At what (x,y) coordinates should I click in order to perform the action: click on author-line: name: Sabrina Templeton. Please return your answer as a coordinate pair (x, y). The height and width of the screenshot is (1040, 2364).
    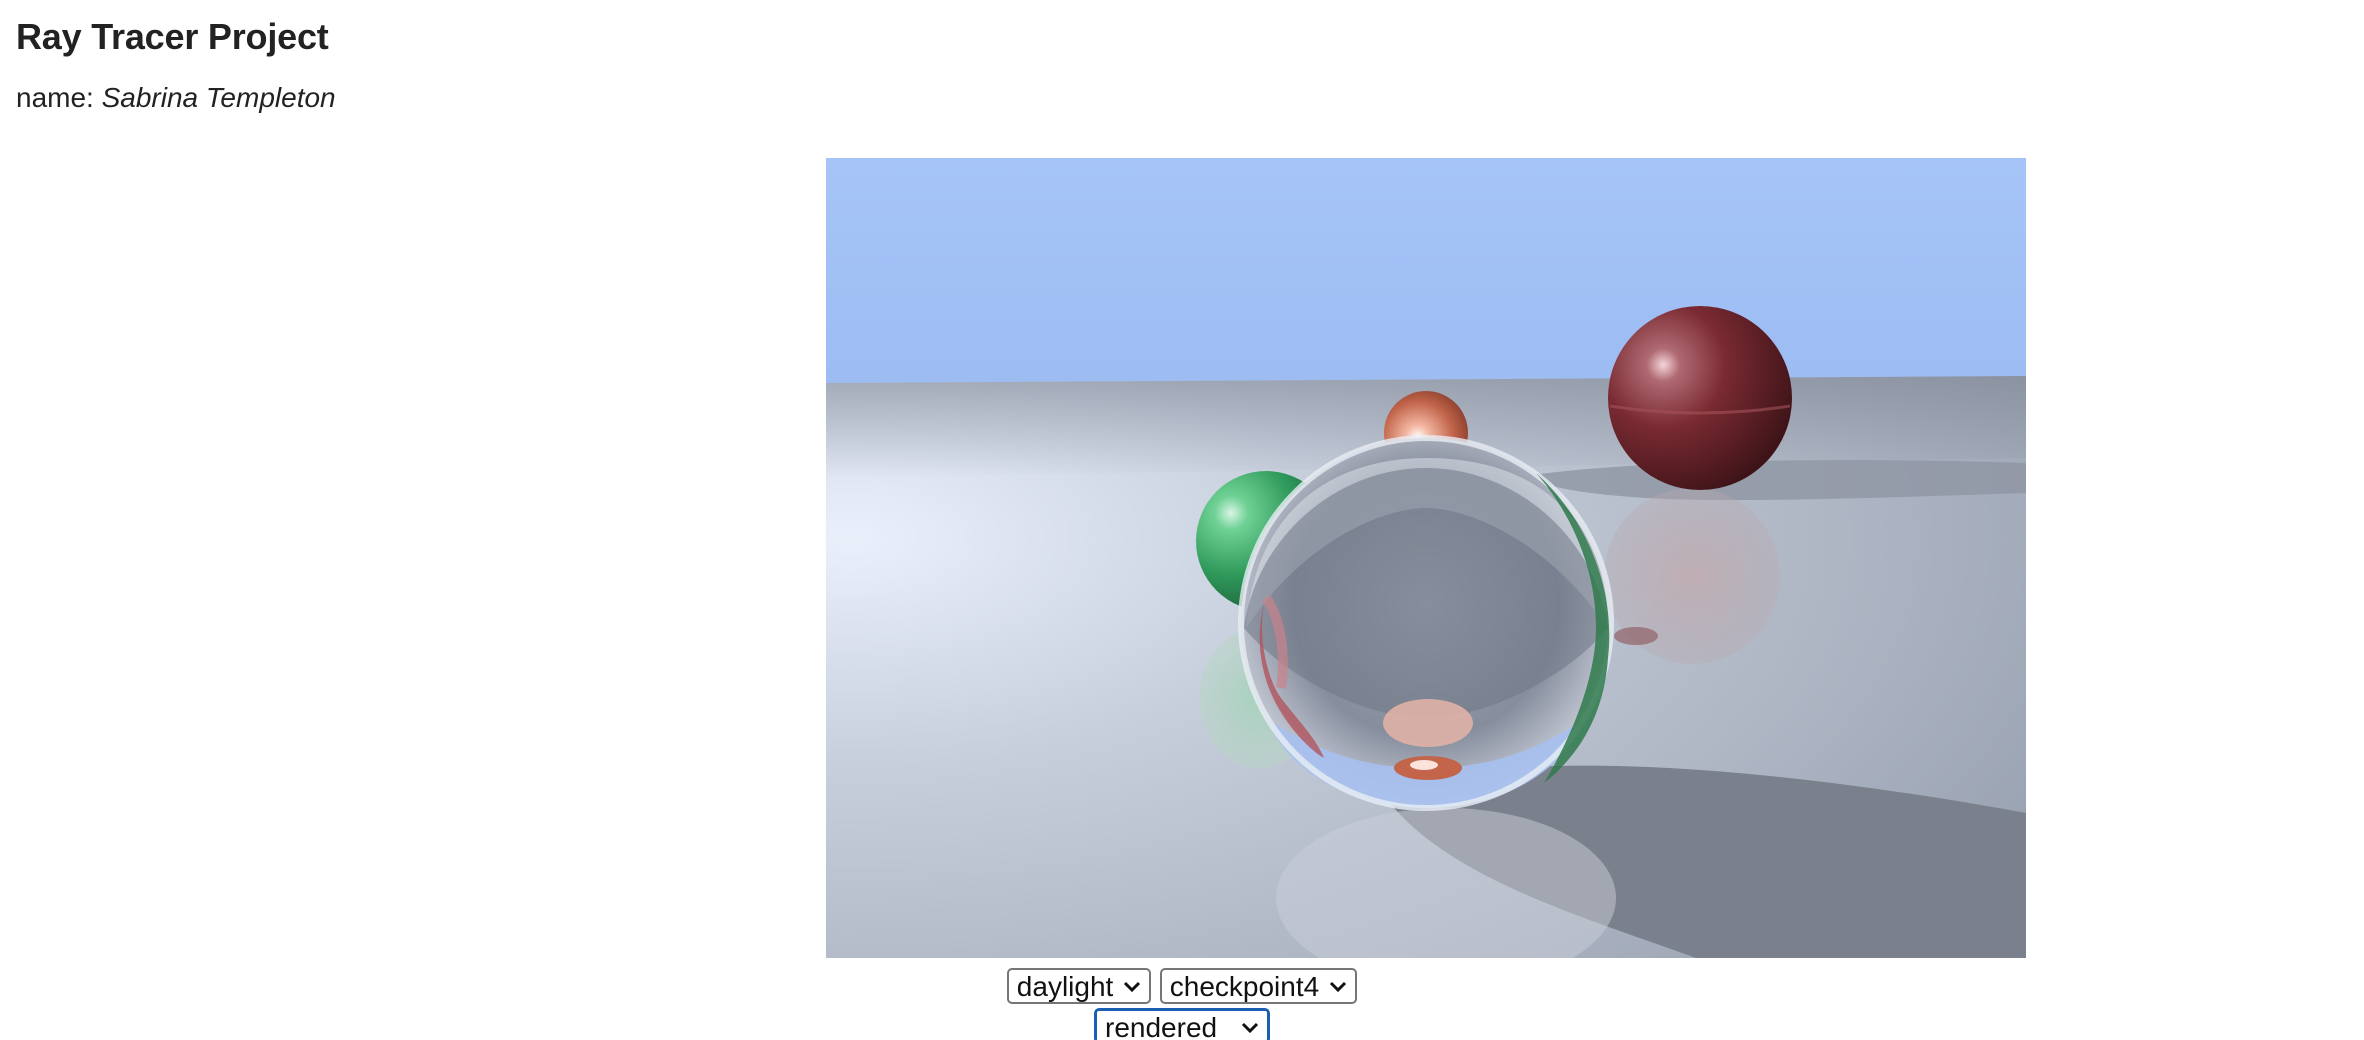
    Looking at the image, I should click on (176, 98).